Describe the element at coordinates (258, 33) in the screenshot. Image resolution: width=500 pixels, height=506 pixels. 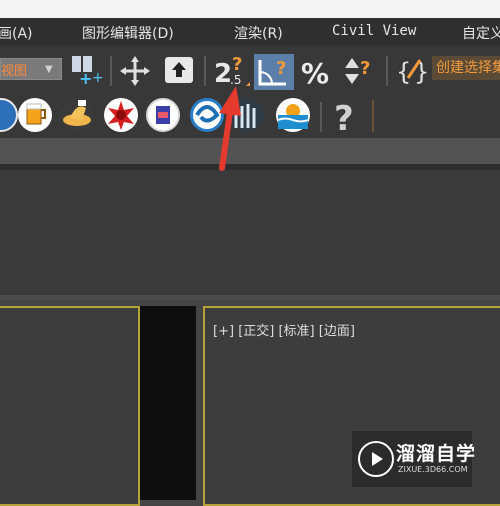
I see `menu-rendering: 渲染(R)` at that location.